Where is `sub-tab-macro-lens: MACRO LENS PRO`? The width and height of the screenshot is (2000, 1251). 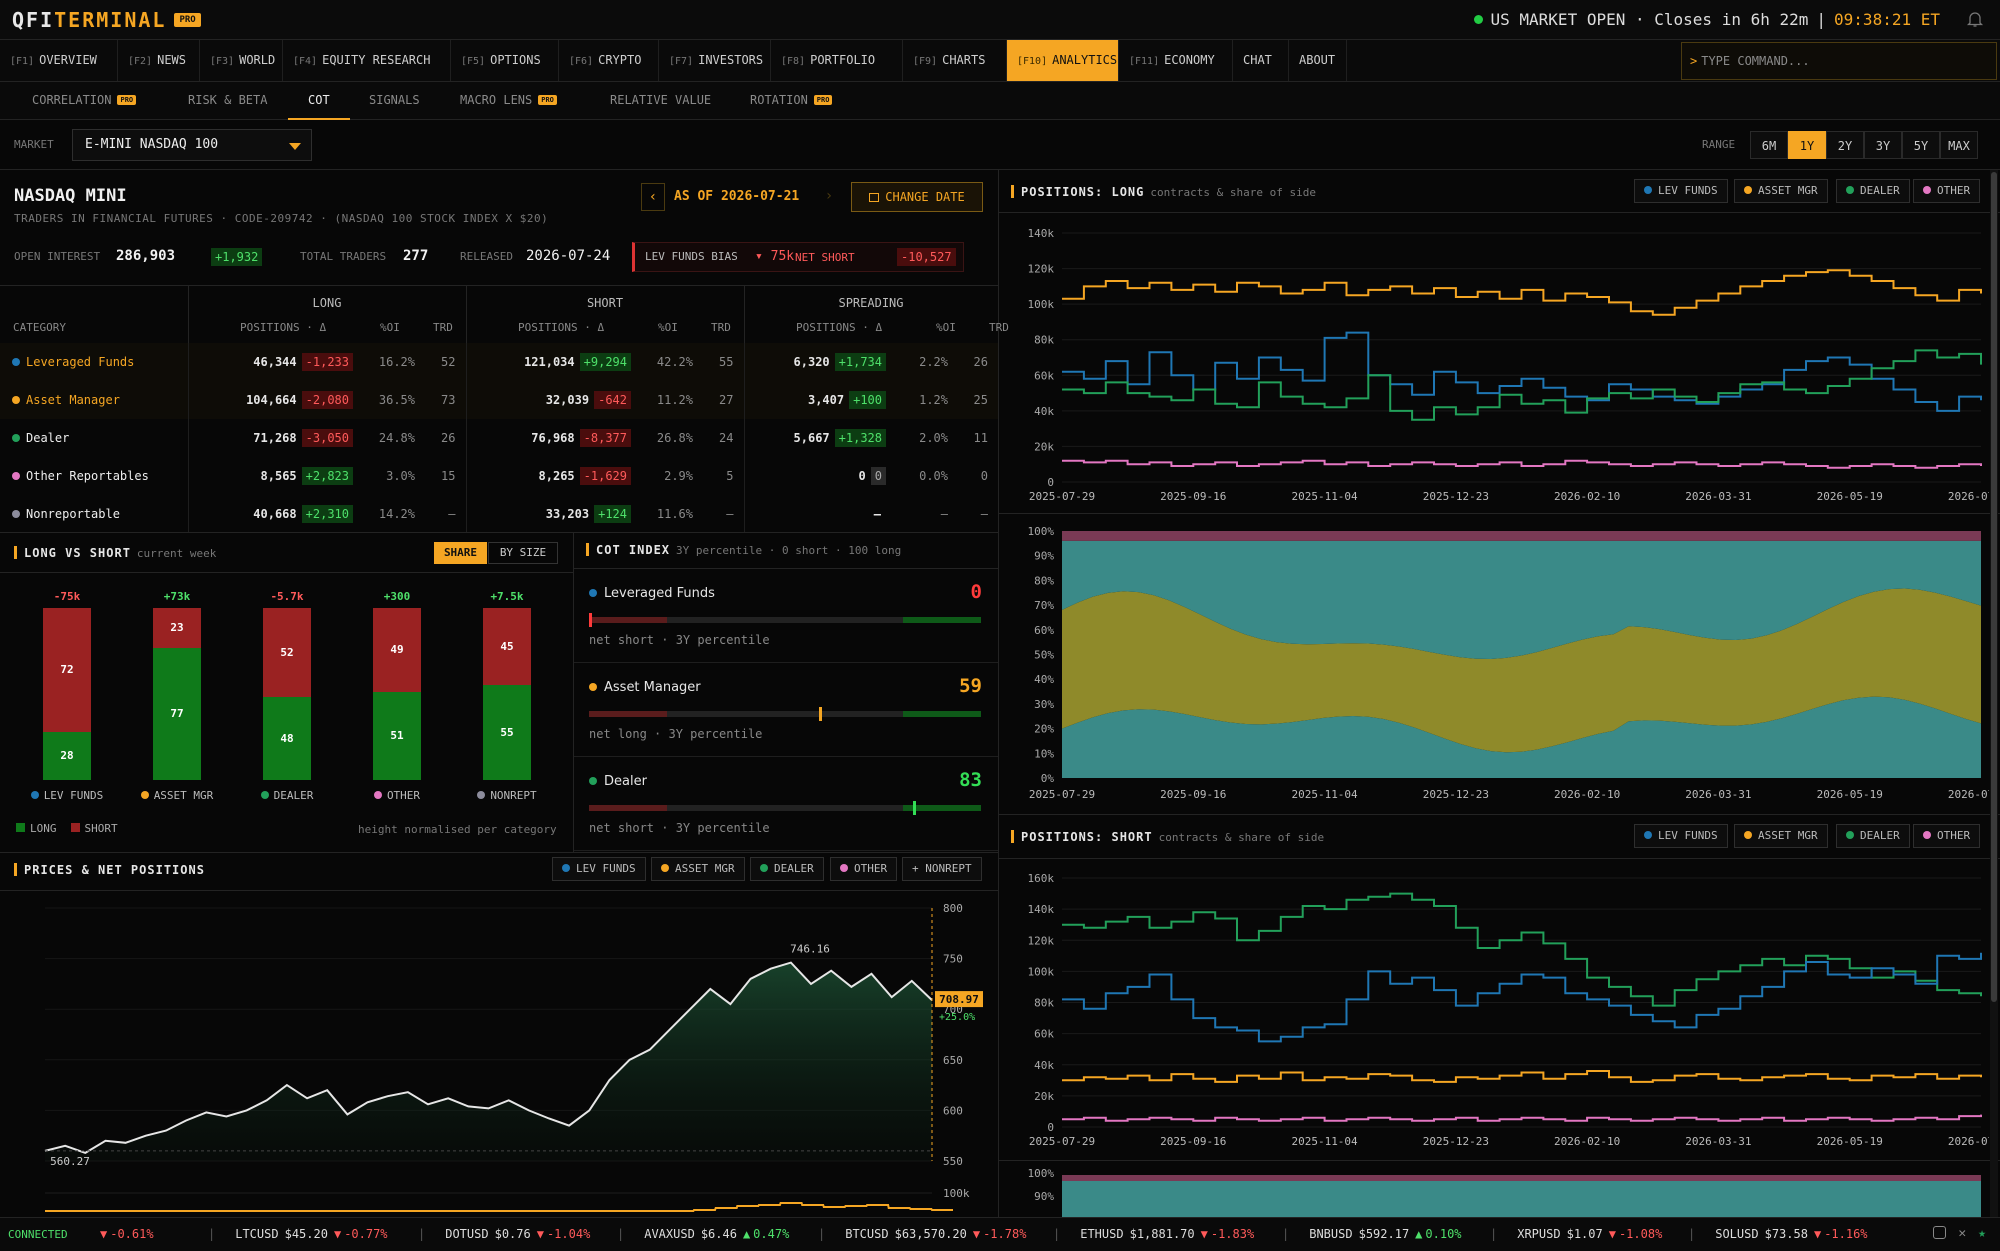
sub-tab-macro-lens: MACRO LENS PRO is located at coordinates (508, 101).